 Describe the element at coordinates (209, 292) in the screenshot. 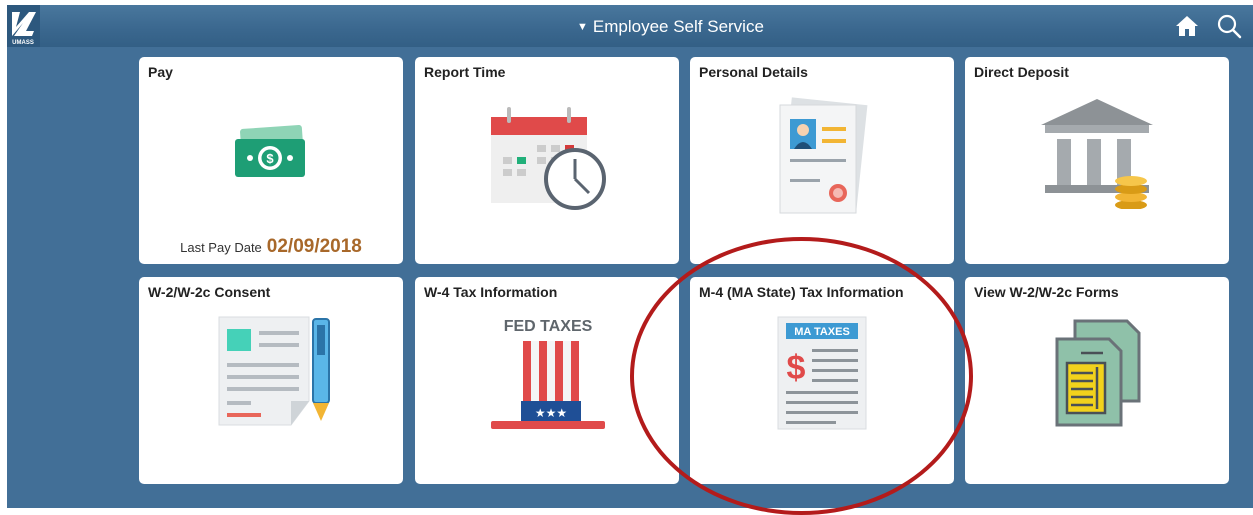

I see `tile-title: W-2/W-2c Consent` at that location.